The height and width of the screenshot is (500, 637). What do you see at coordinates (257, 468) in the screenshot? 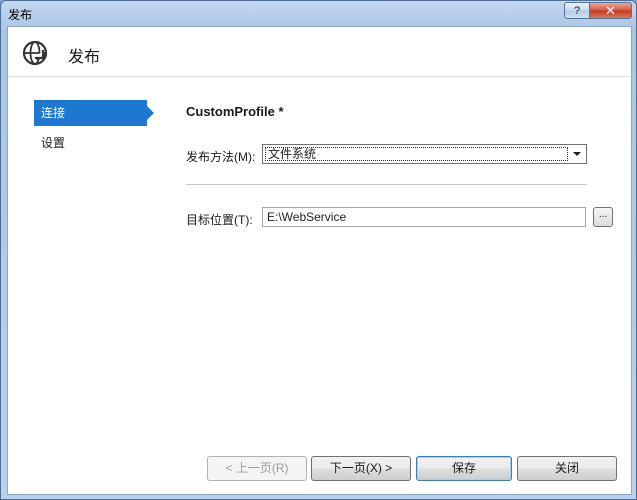
I see `previous-button: < 上一页(R)` at bounding box center [257, 468].